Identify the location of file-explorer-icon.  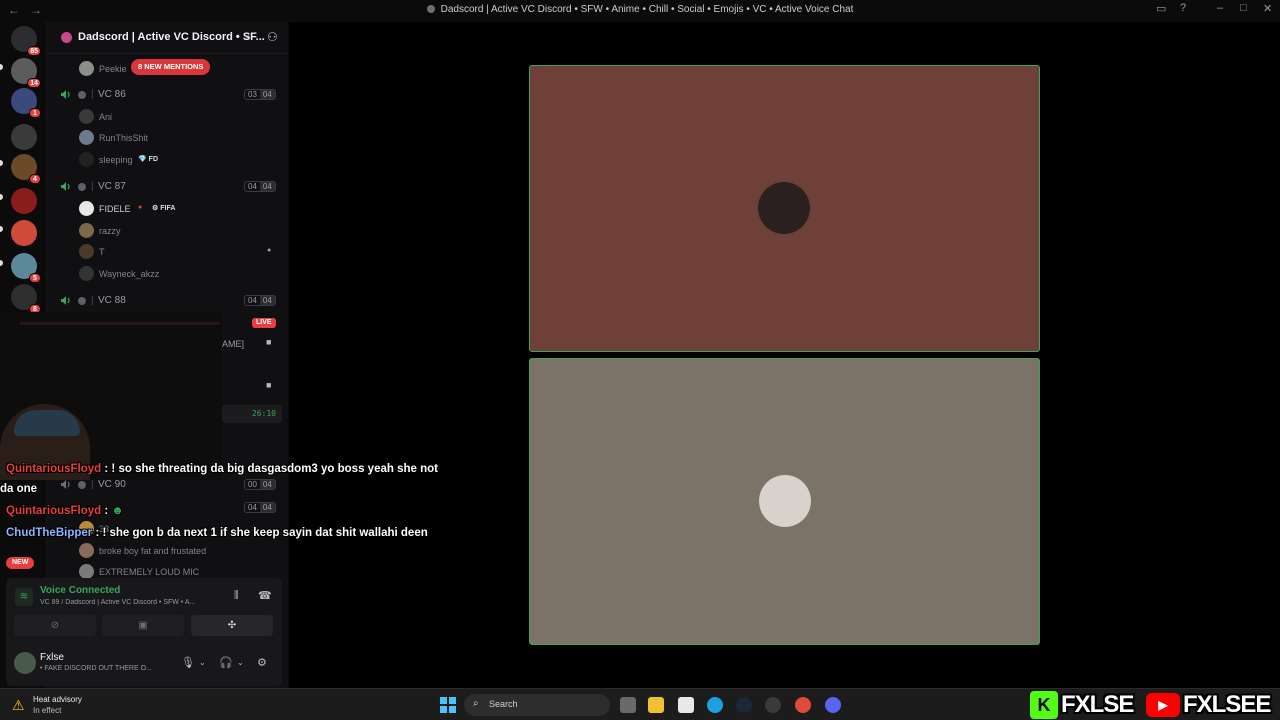
(656, 705).